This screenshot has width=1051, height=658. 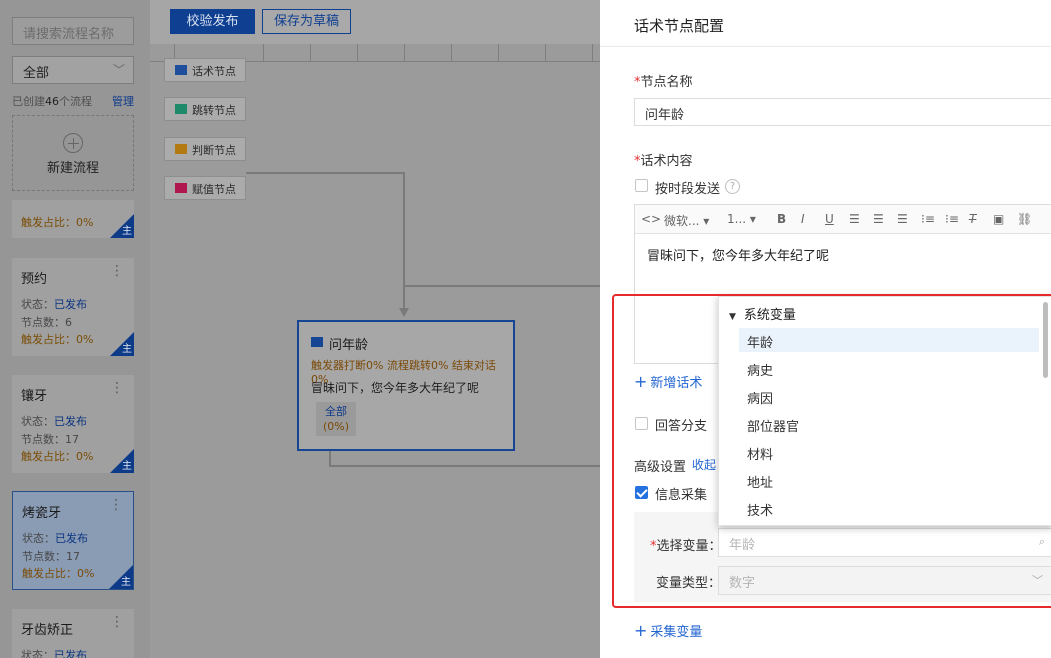 I want to click on panel-title: 话术节点配置, so click(x=679, y=26).